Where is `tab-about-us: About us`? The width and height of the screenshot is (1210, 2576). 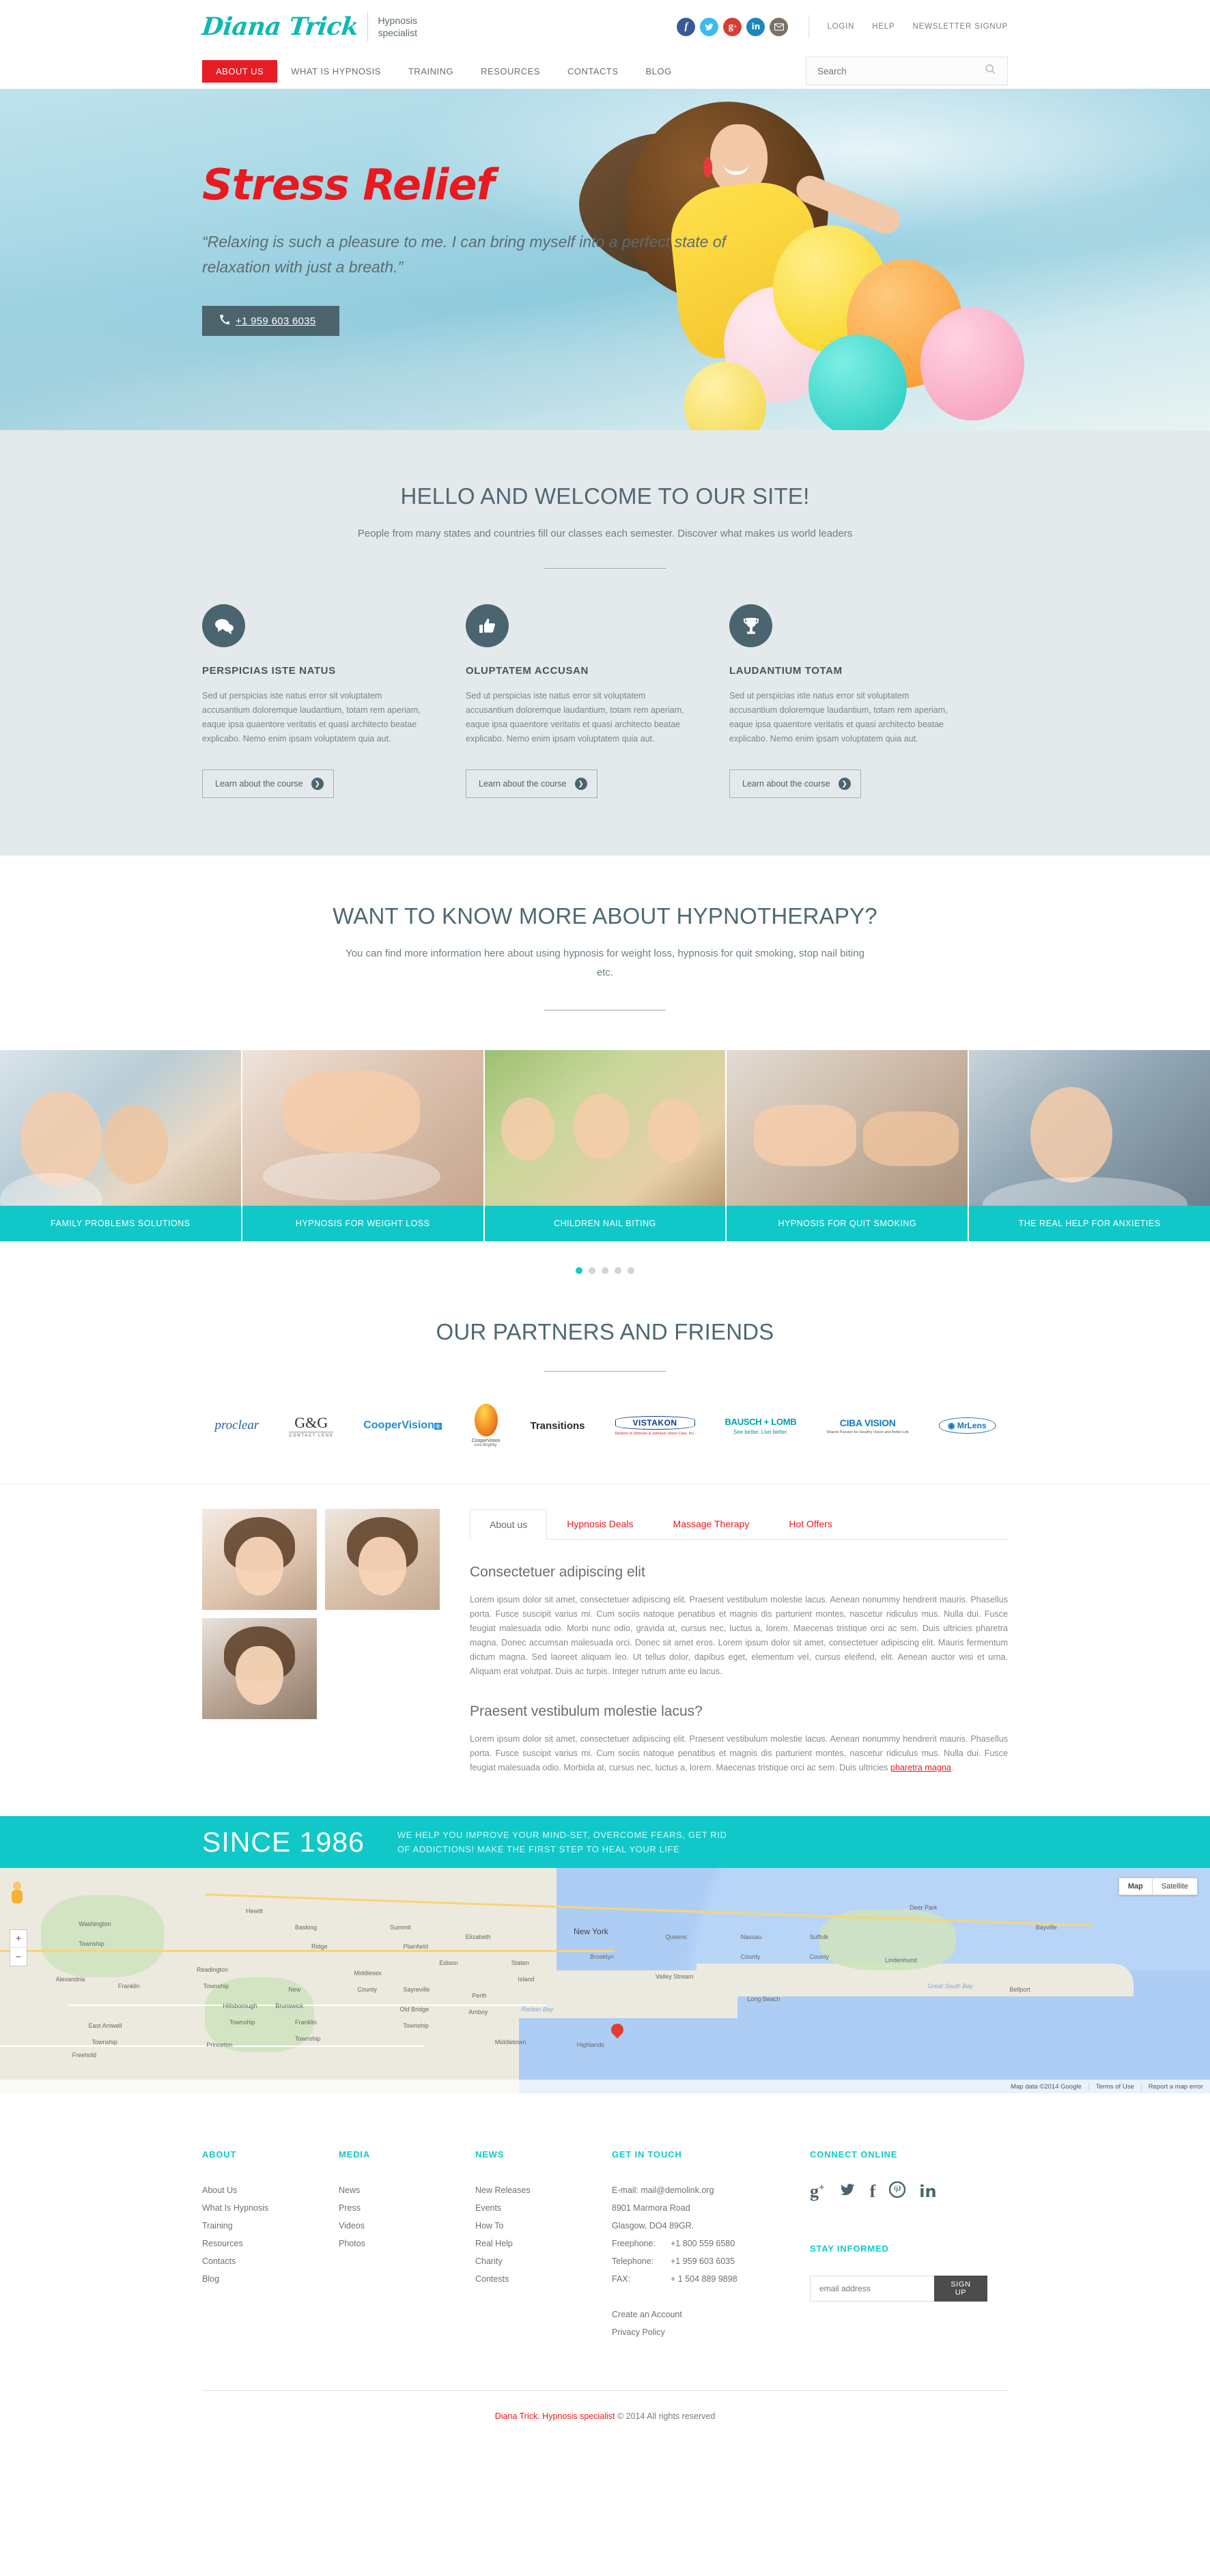
tab-about-us: About us is located at coordinates (509, 1525).